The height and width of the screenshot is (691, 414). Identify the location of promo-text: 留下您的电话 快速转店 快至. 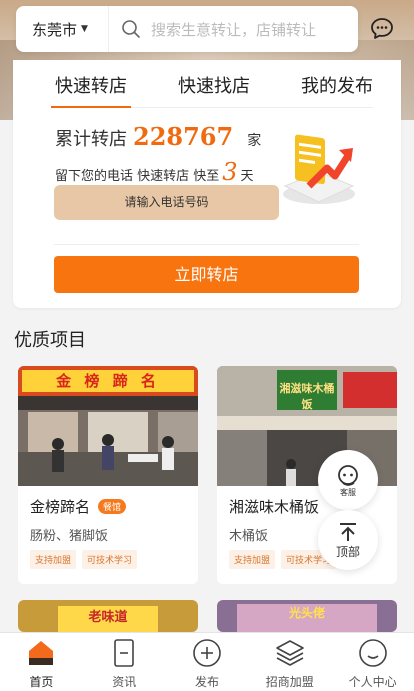
(137, 176).